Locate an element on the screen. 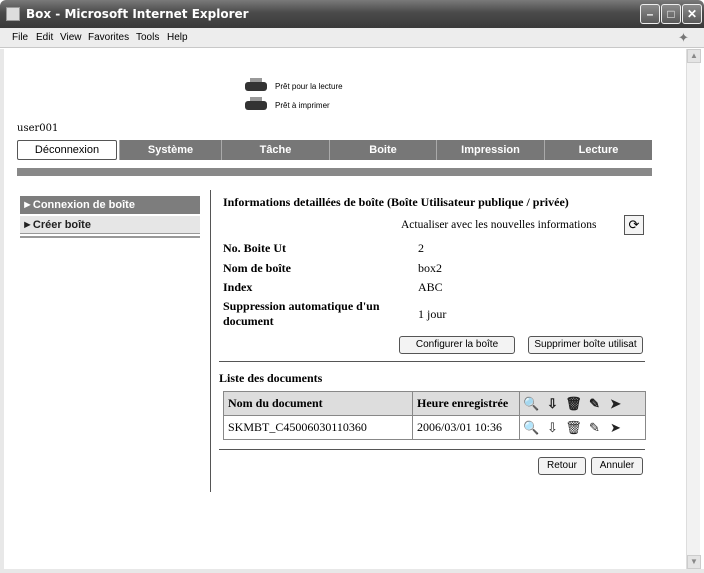  document-time: 2006/03/01 10:36 is located at coordinates (466, 427).